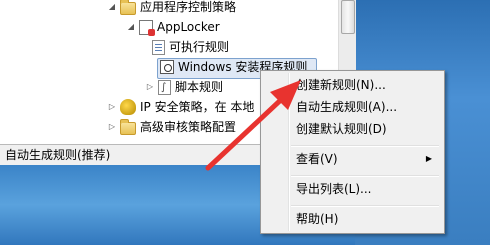  I want to click on executable-rules-icon, so click(158, 47).